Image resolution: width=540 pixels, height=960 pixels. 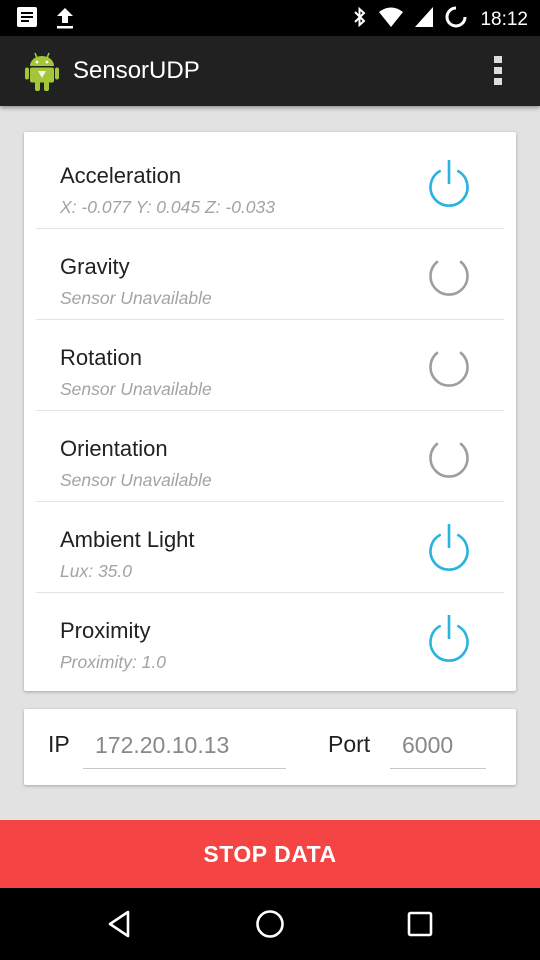 I want to click on navigation-bar, so click(x=270, y=924).